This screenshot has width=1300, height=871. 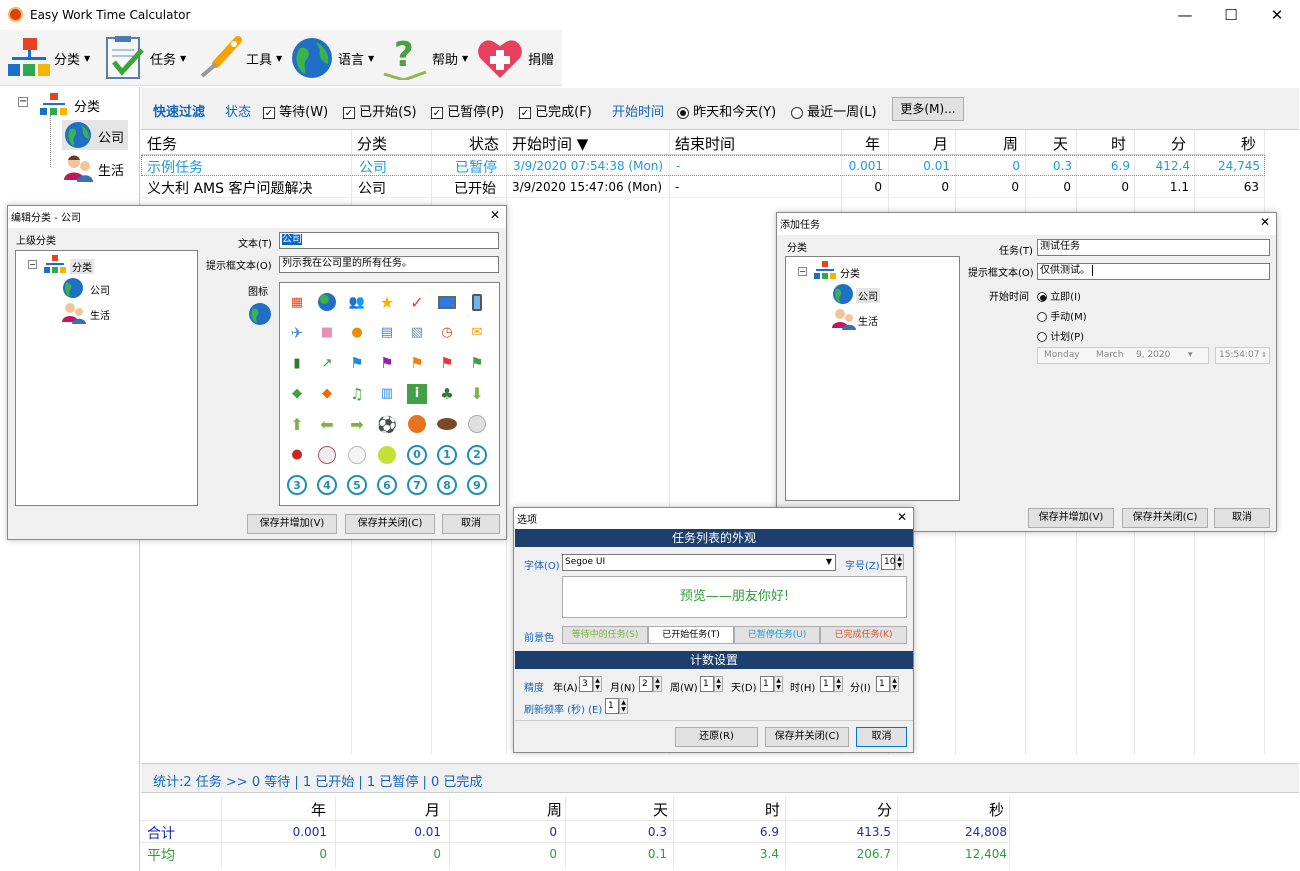 I want to click on arrow-left-icon: ⬅, so click(x=327, y=424).